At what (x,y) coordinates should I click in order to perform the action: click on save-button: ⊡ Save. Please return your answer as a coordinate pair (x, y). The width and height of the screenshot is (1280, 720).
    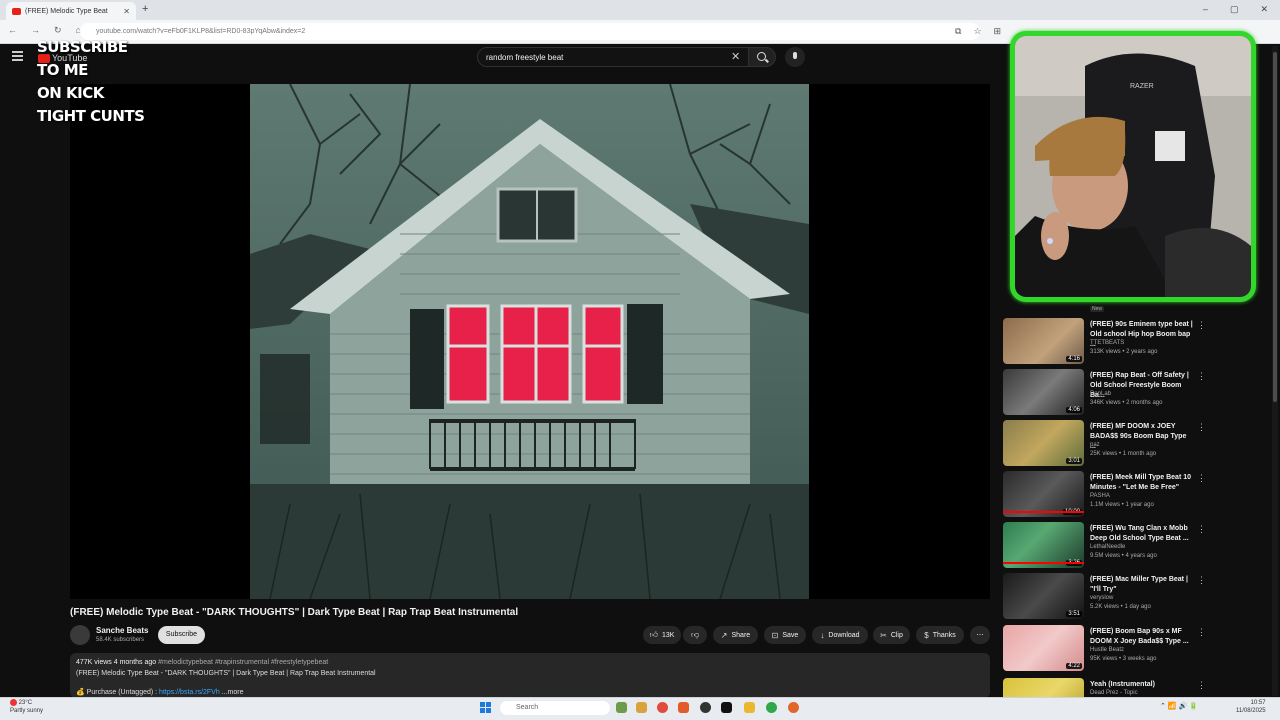
    Looking at the image, I should click on (785, 635).